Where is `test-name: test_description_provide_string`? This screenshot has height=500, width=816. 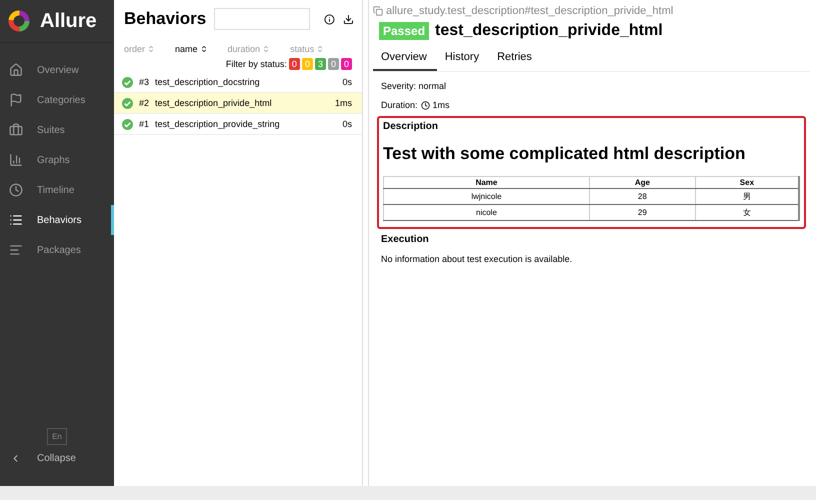 test-name: test_description_provide_string is located at coordinates (218, 124).